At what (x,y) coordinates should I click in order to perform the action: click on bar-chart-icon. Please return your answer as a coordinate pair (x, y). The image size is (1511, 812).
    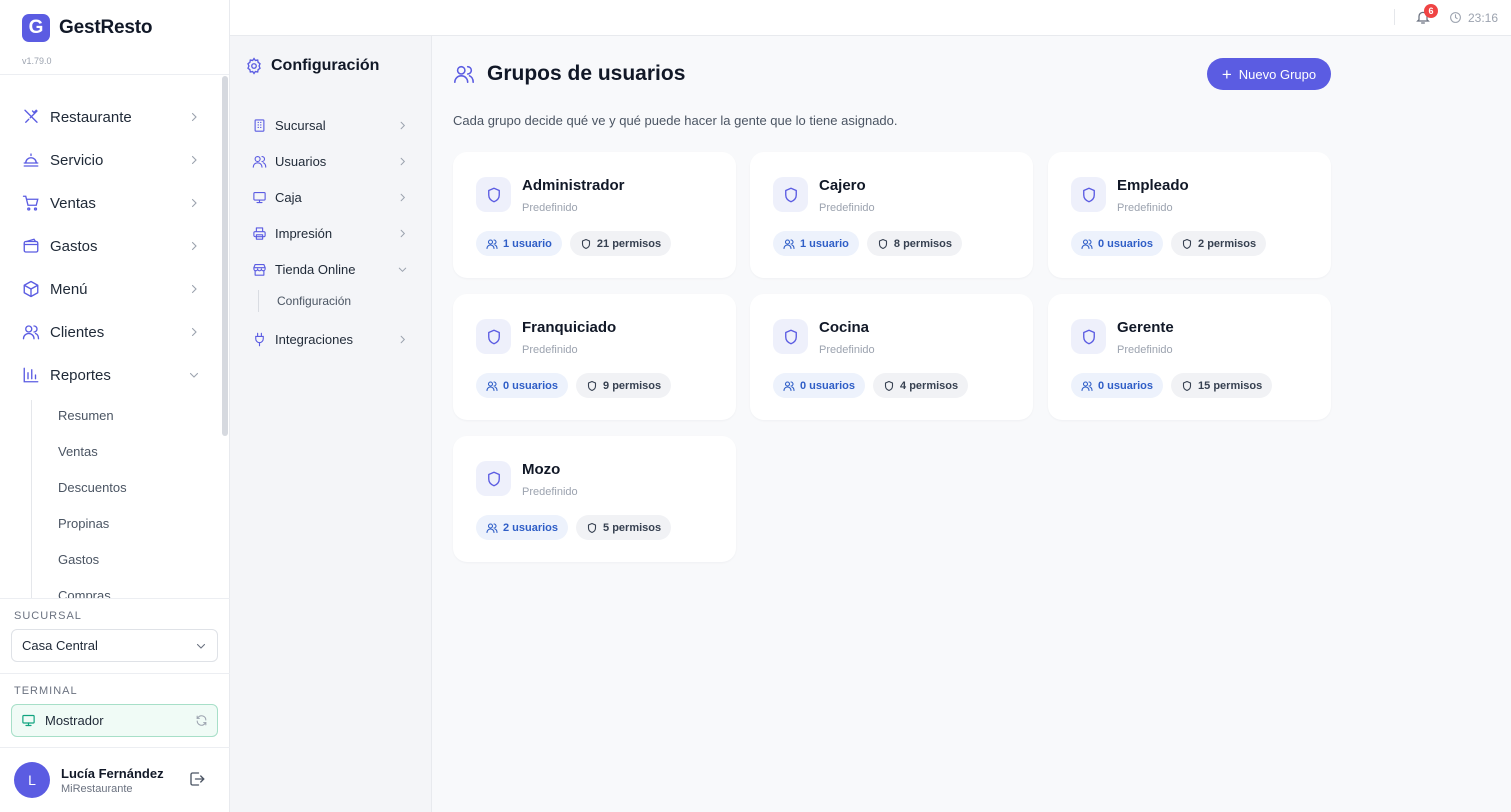
    Looking at the image, I should click on (31, 375).